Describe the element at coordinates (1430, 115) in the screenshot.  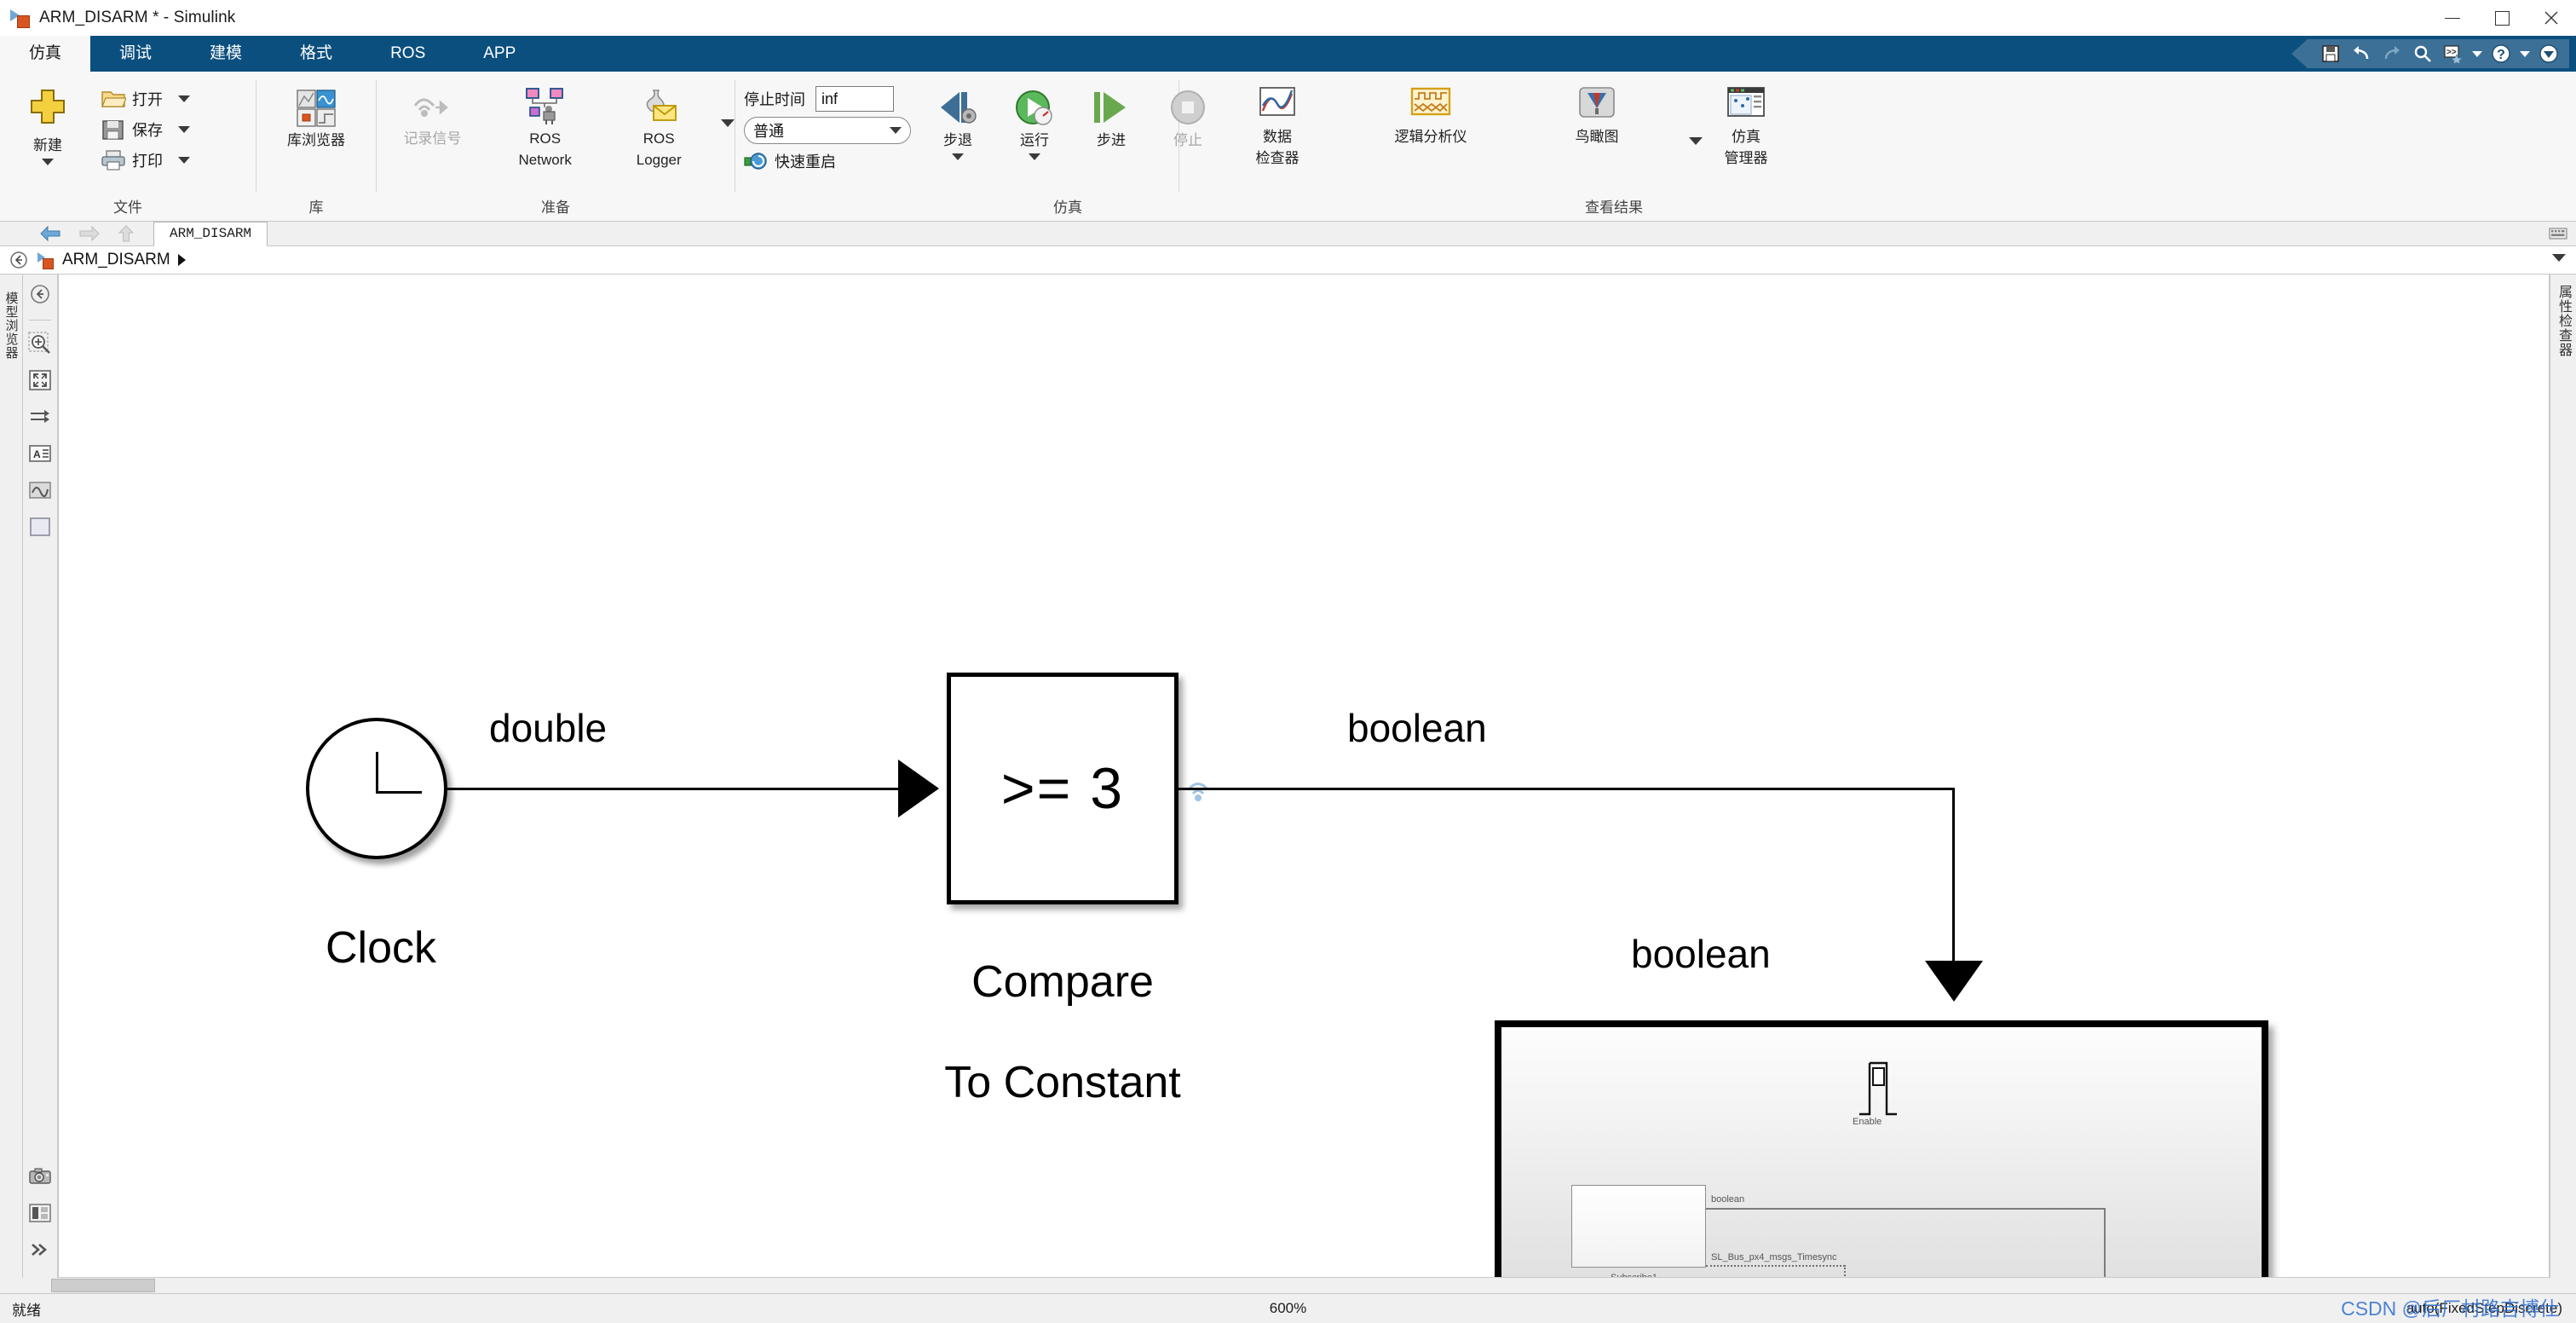
I see `logic-analyzer-button: 逻辑分析仪` at that location.